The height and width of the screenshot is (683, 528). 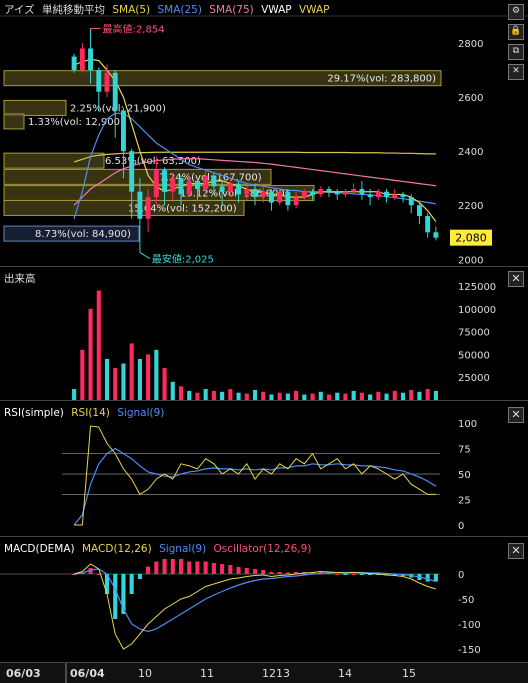 What do you see at coordinates (23, 673) in the screenshot?
I see `date-label: 06/03` at bounding box center [23, 673].